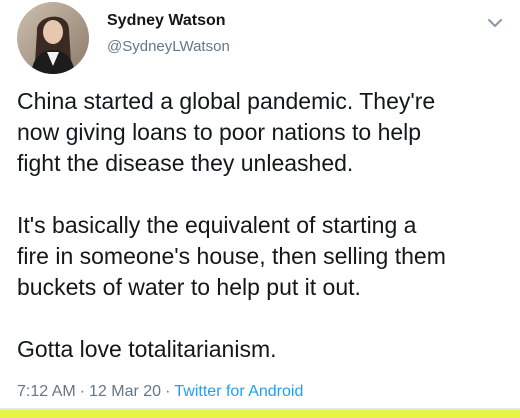 The height and width of the screenshot is (418, 520). What do you see at coordinates (147, 349) in the screenshot?
I see `tweet-paragraph: Gotta love totalitarianism.` at bounding box center [147, 349].